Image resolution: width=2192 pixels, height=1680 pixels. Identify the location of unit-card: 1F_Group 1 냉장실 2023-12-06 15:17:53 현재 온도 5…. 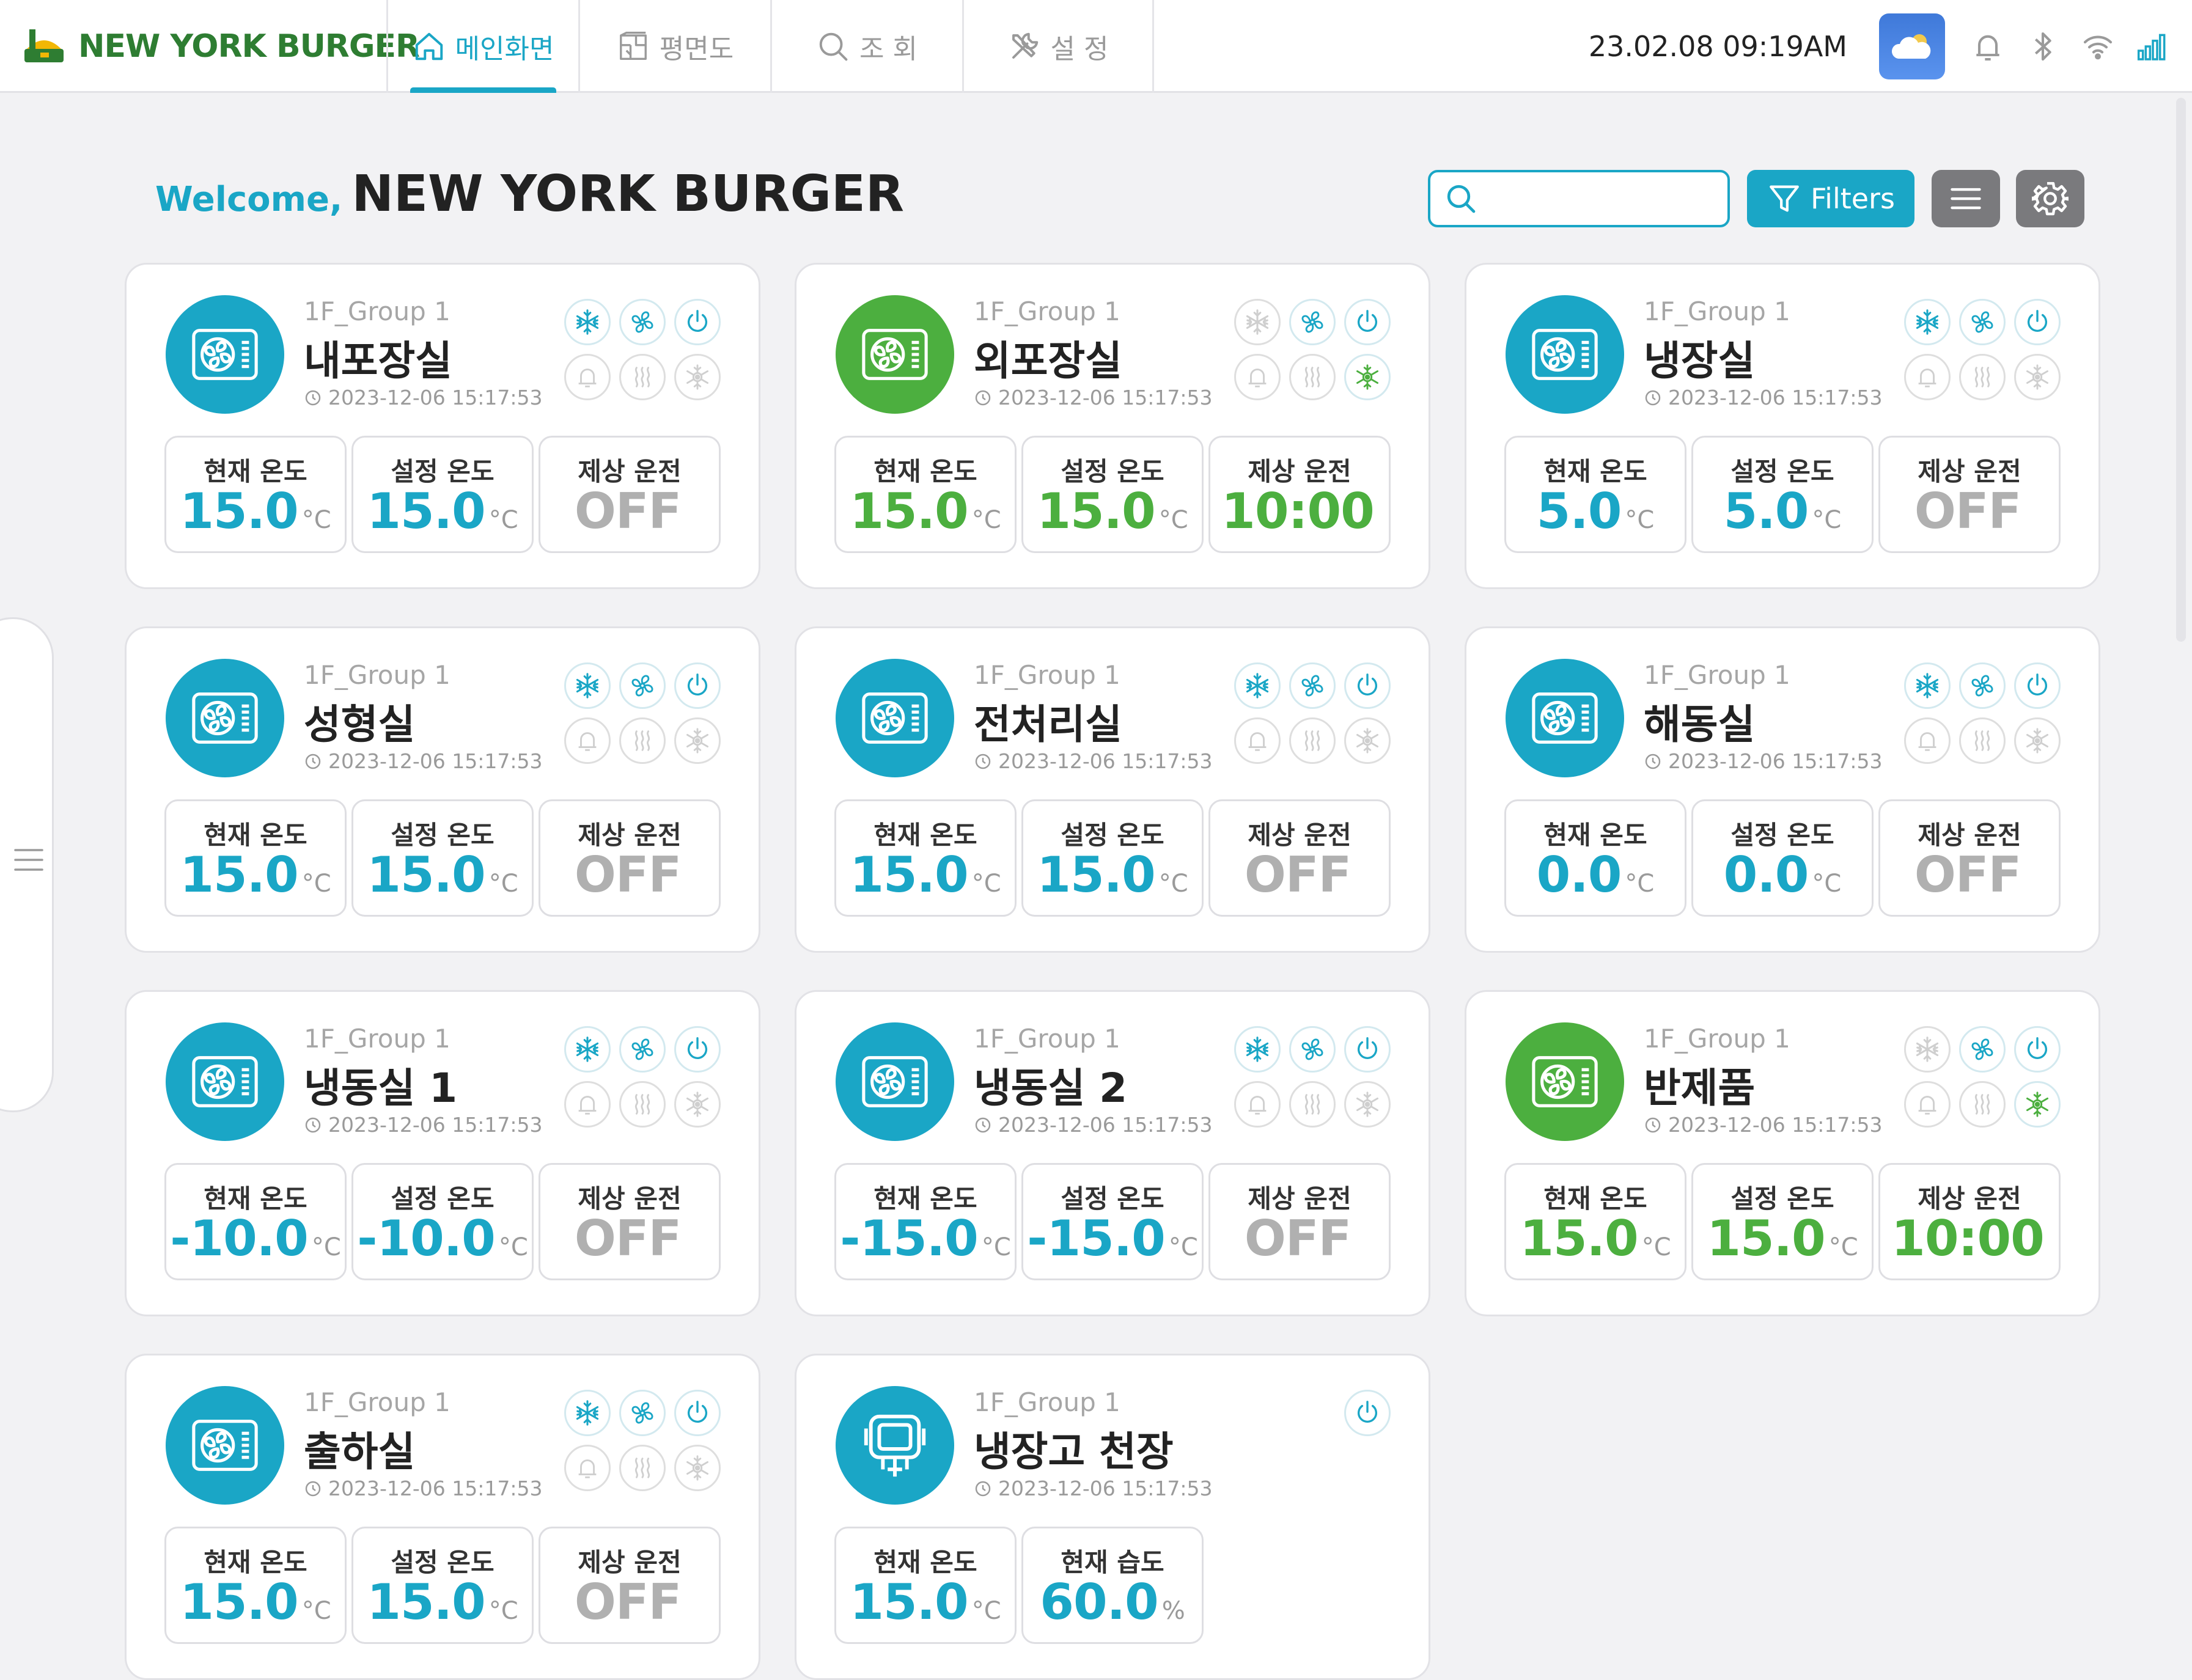
(1782, 426).